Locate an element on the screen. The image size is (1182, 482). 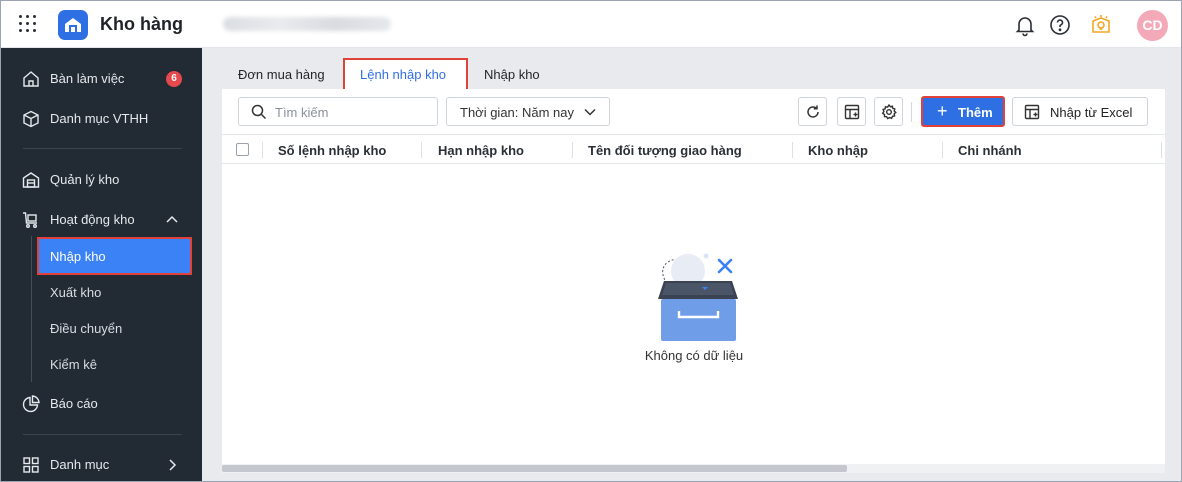
tab-label: Nhập kho is located at coordinates (512, 74).